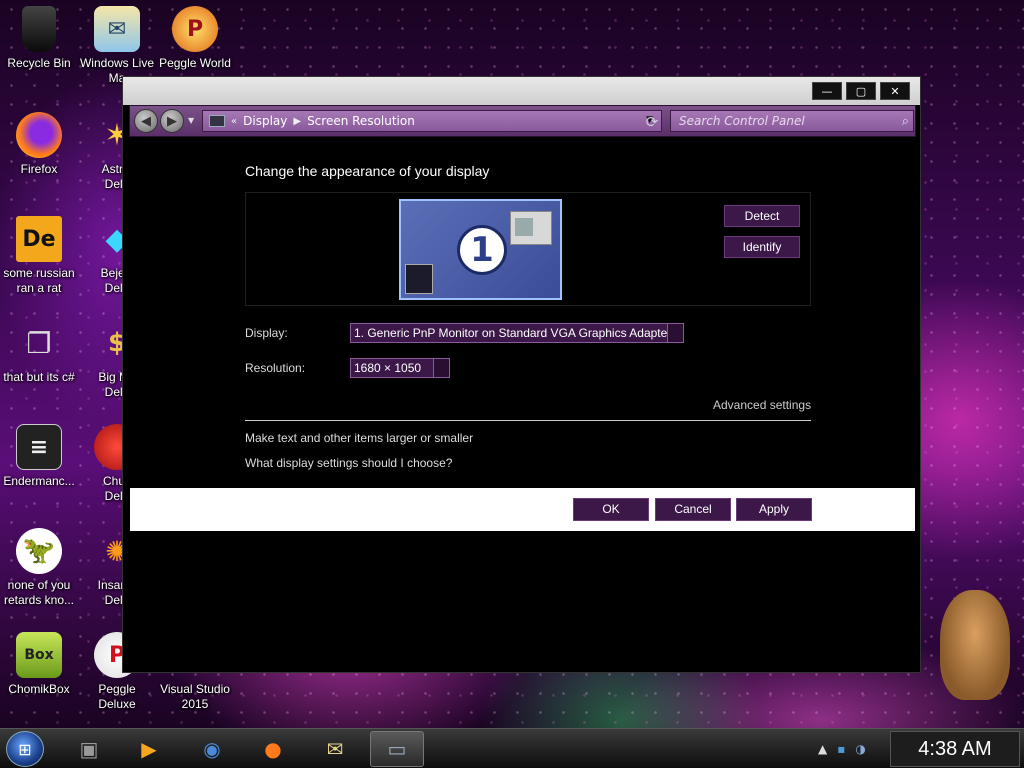 The image size is (1024, 768). What do you see at coordinates (905, 122) in the screenshot?
I see `search-icon: ⌕` at bounding box center [905, 122].